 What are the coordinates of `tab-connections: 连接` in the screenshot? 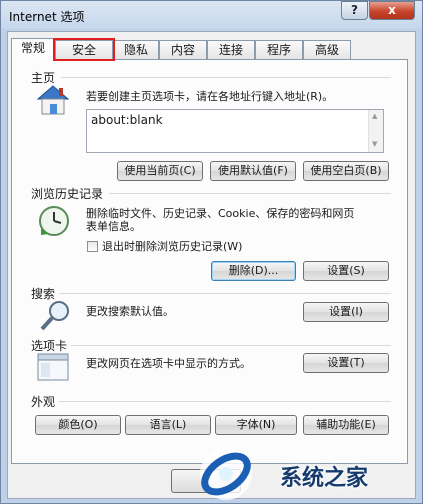 It's located at (231, 49).